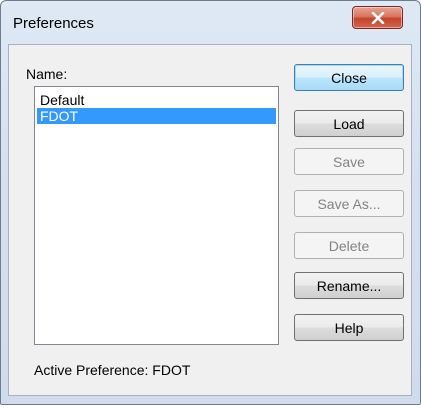 Image resolution: width=421 pixels, height=409 pixels. I want to click on help-button: Help, so click(349, 327).